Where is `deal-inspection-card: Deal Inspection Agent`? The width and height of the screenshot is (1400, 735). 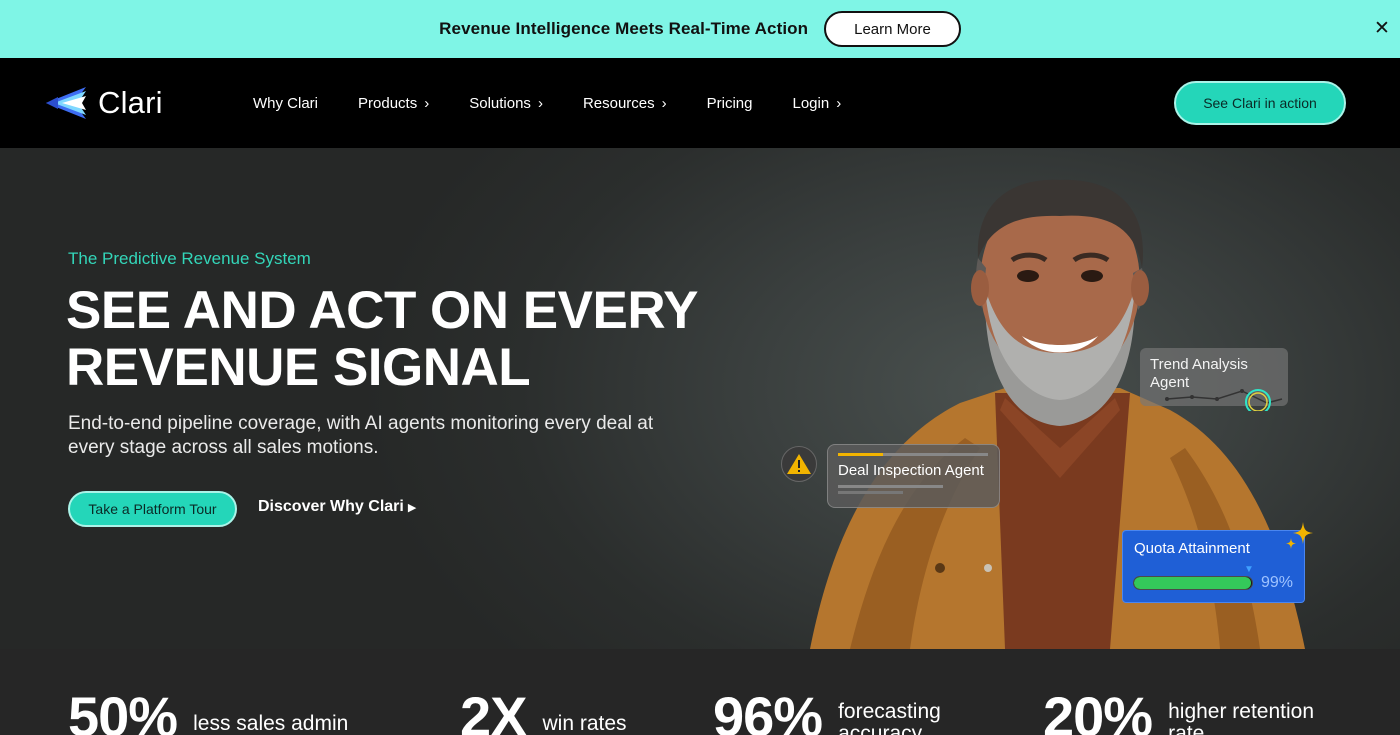 deal-inspection-card: Deal Inspection Agent is located at coordinates (913, 476).